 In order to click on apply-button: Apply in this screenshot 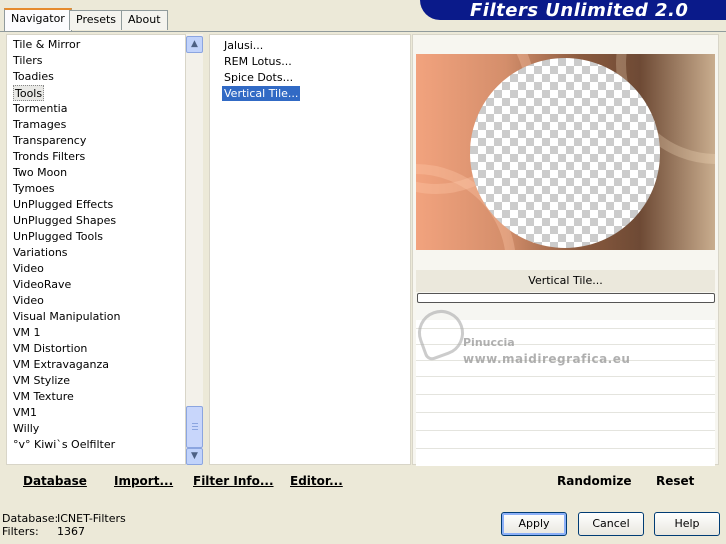, I will do `click(534, 524)`.